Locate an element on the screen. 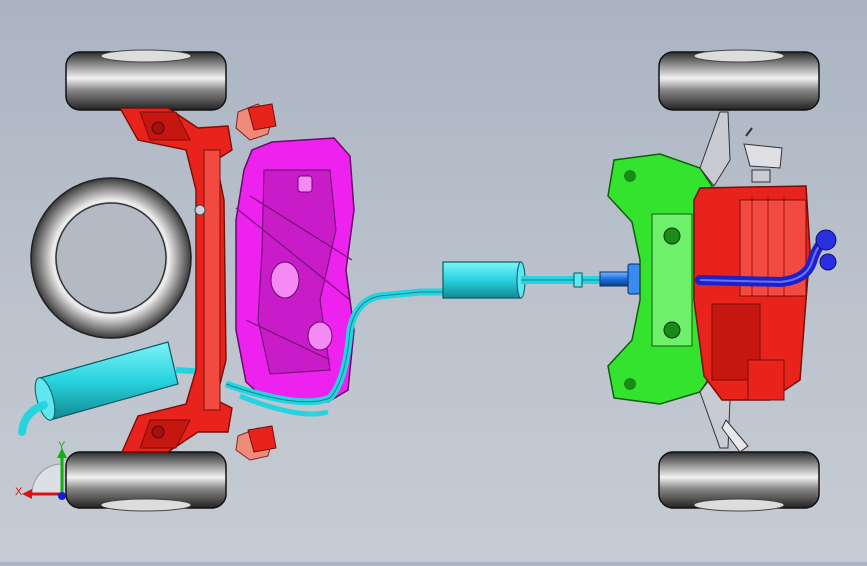 The width and height of the screenshot is (867, 566). x-axis-head is located at coordinates (27, 494).